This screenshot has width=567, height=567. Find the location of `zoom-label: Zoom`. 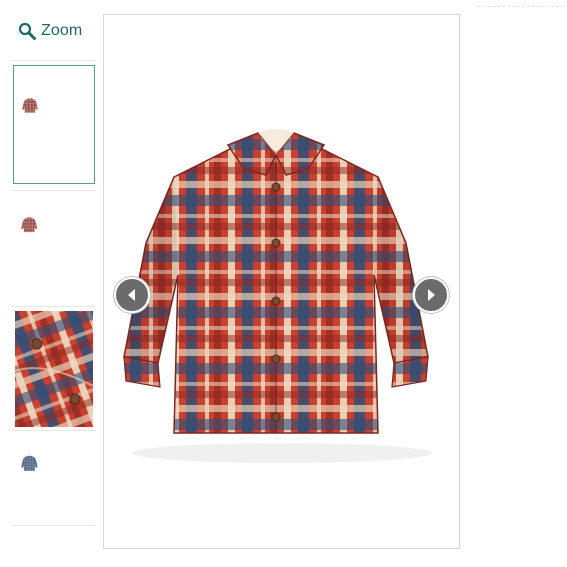

zoom-label: Zoom is located at coordinates (62, 30).